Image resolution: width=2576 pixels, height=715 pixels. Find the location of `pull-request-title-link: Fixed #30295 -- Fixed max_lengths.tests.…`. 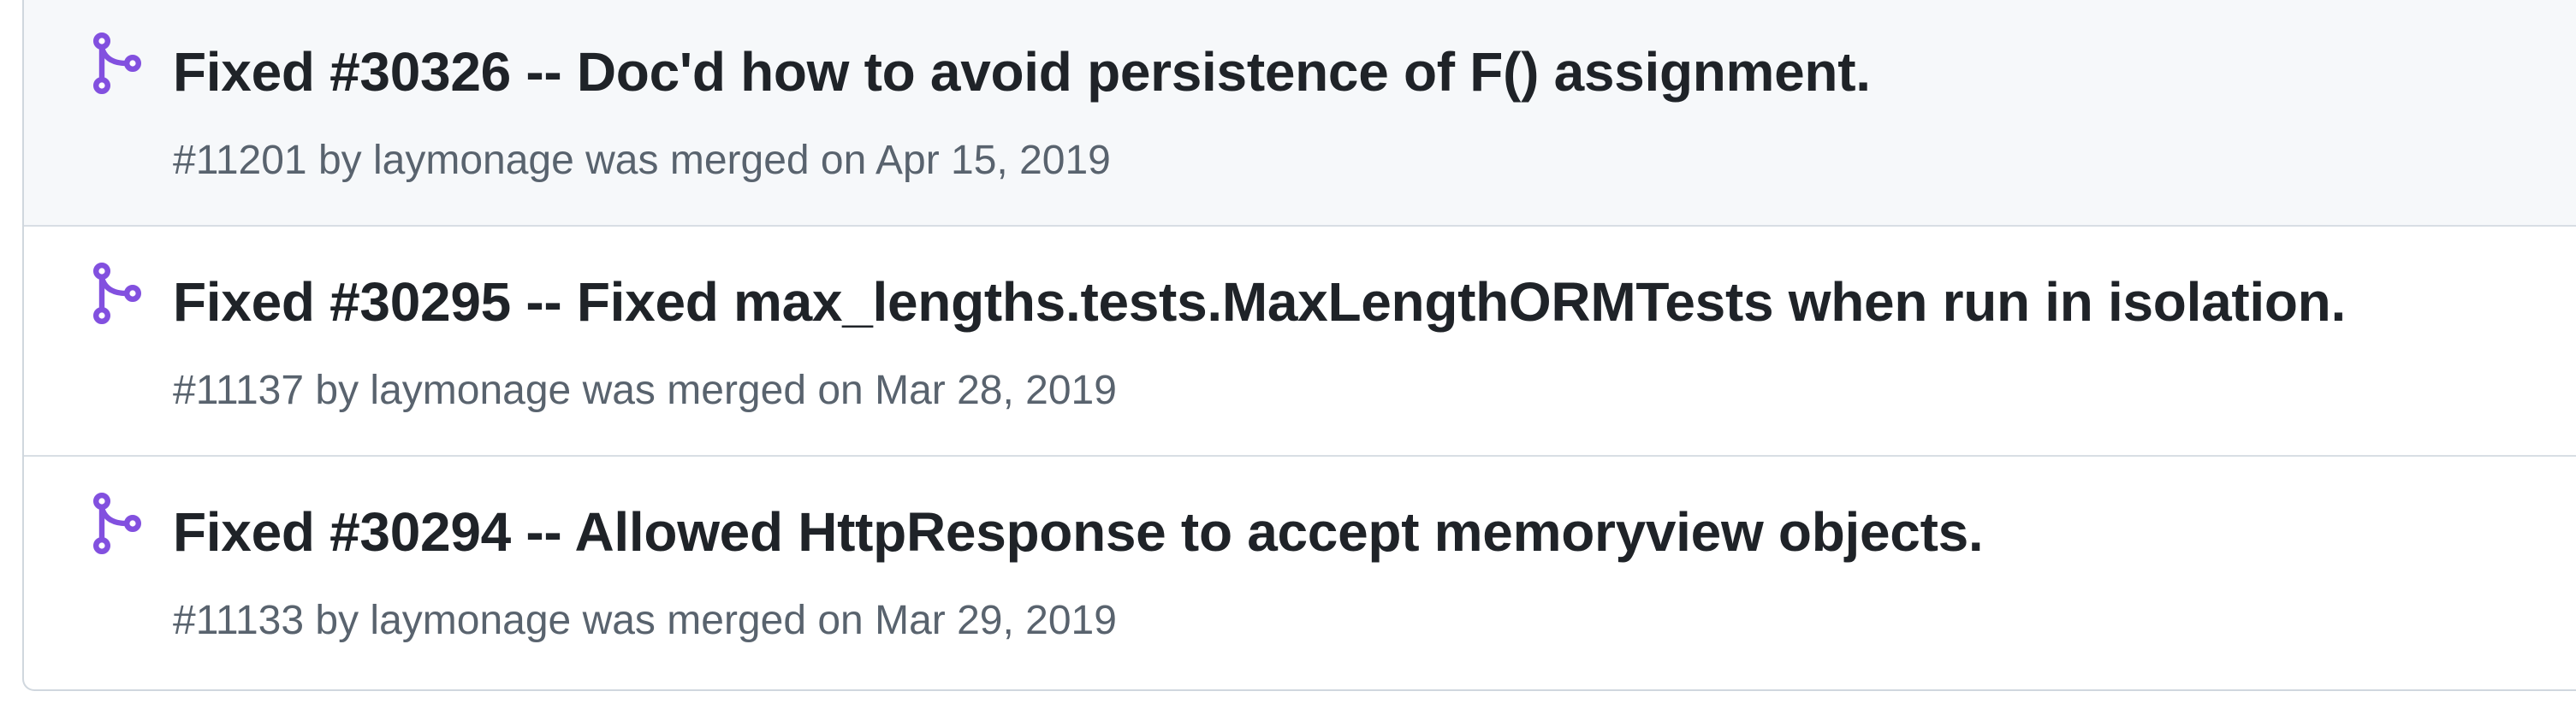

pull-request-title-link: Fixed #30295 -- Fixed max_lengths.tests.… is located at coordinates (1259, 302).